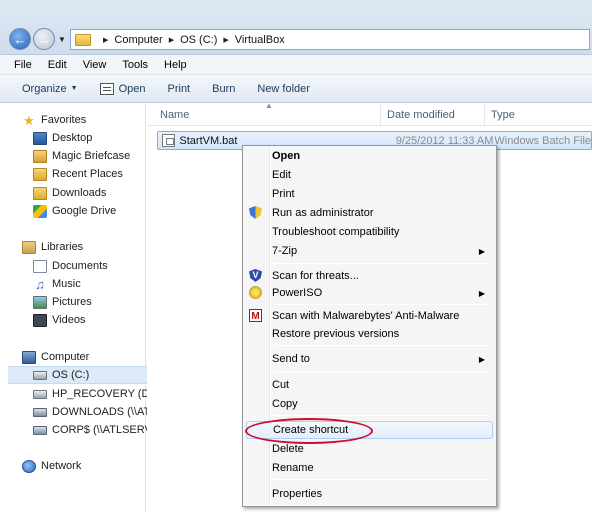 This screenshot has height=512, width=592. Describe the element at coordinates (369, 449) in the screenshot. I see `ctx-delete: Delete` at that location.